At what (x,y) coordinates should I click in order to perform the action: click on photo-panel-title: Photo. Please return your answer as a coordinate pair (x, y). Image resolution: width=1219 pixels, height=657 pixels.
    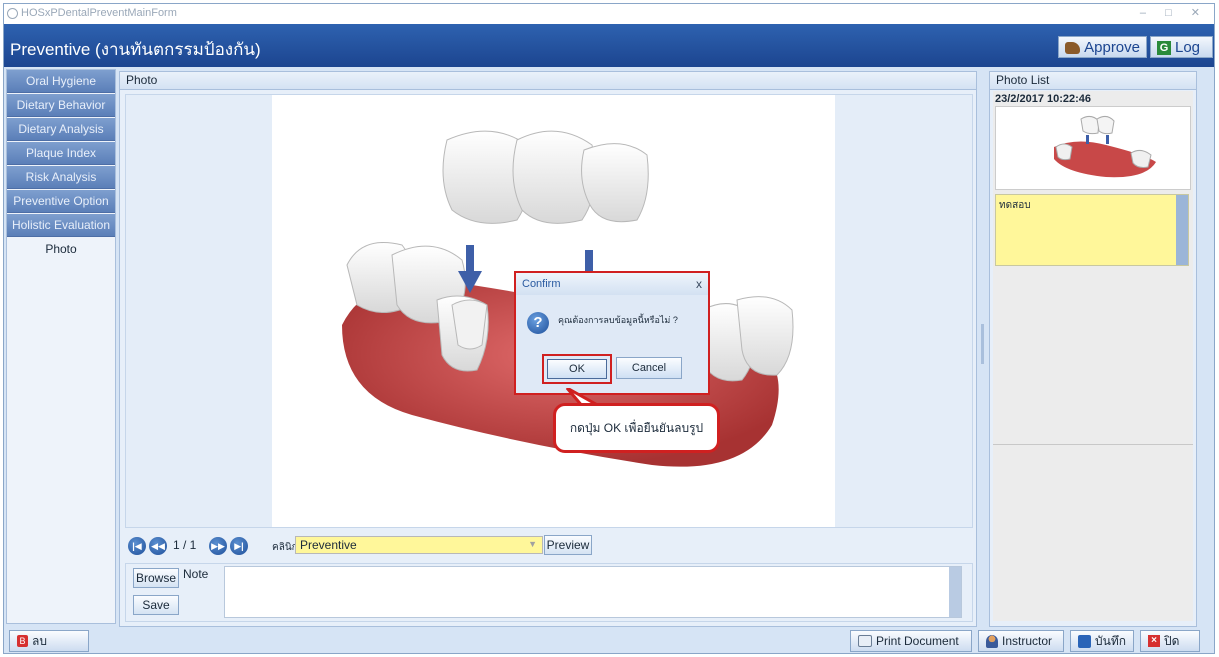
    Looking at the image, I should click on (548, 81).